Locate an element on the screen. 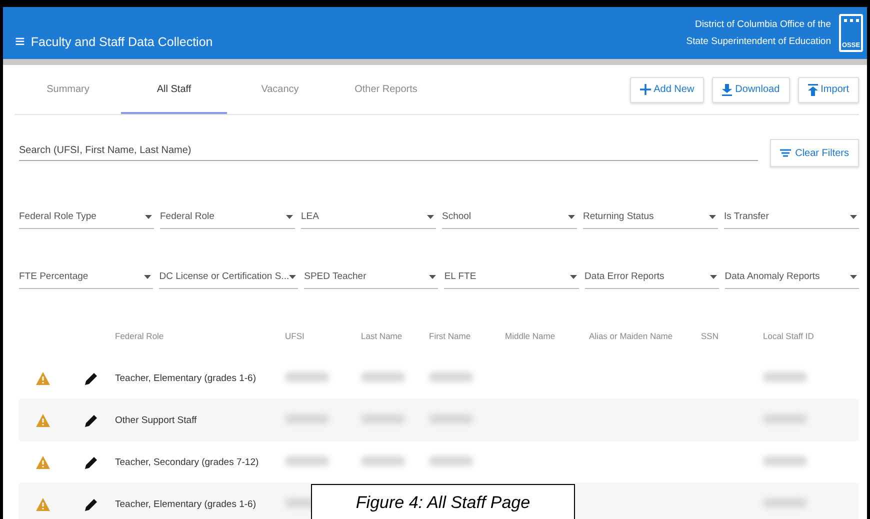 This screenshot has height=519, width=870. column-header: First Name is located at coordinates (450, 336).